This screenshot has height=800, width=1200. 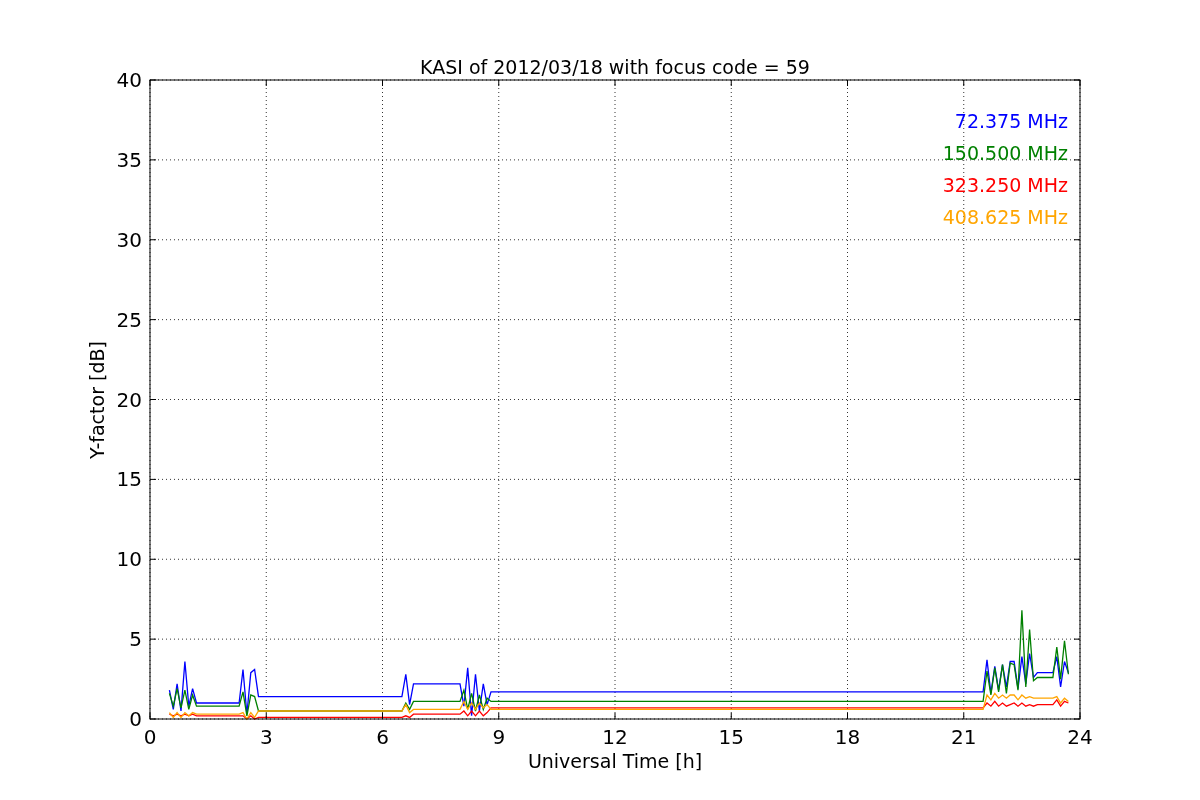 What do you see at coordinates (129, 239) in the screenshot?
I see `y-tick-label: 30` at bounding box center [129, 239].